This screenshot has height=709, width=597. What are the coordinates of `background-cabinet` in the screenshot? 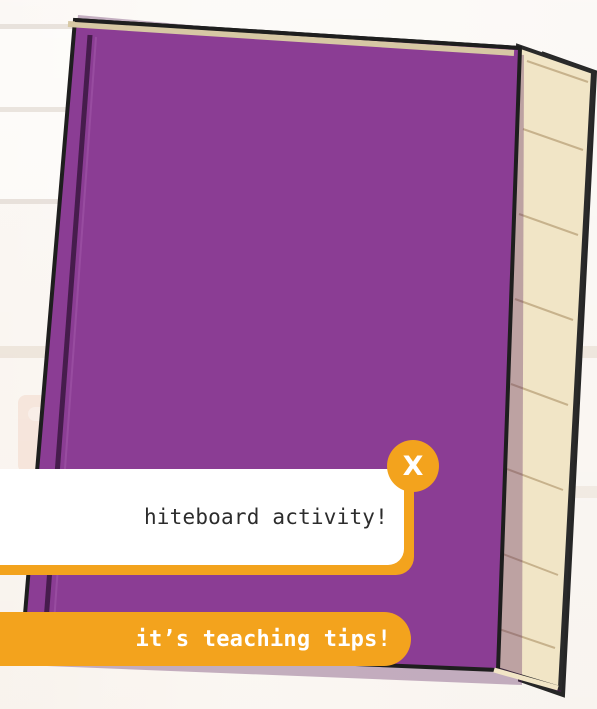 It's located at (78, 434).